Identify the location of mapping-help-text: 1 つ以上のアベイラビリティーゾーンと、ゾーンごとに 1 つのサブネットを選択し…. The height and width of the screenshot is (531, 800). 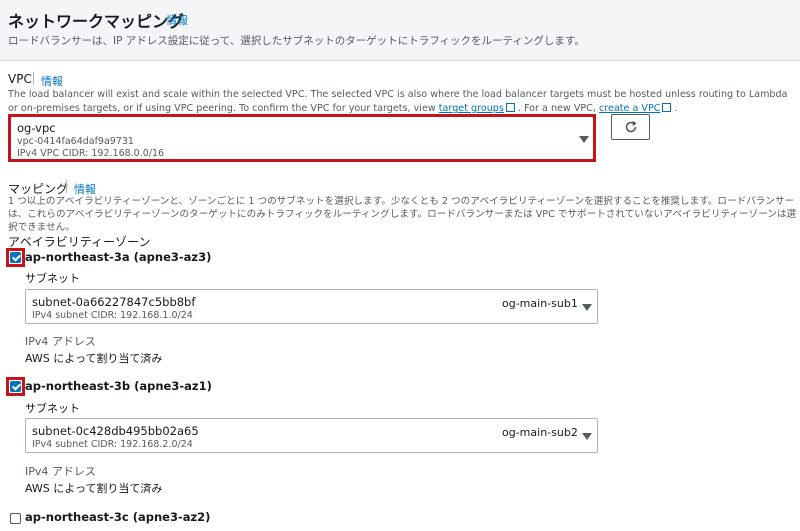
(402, 214).